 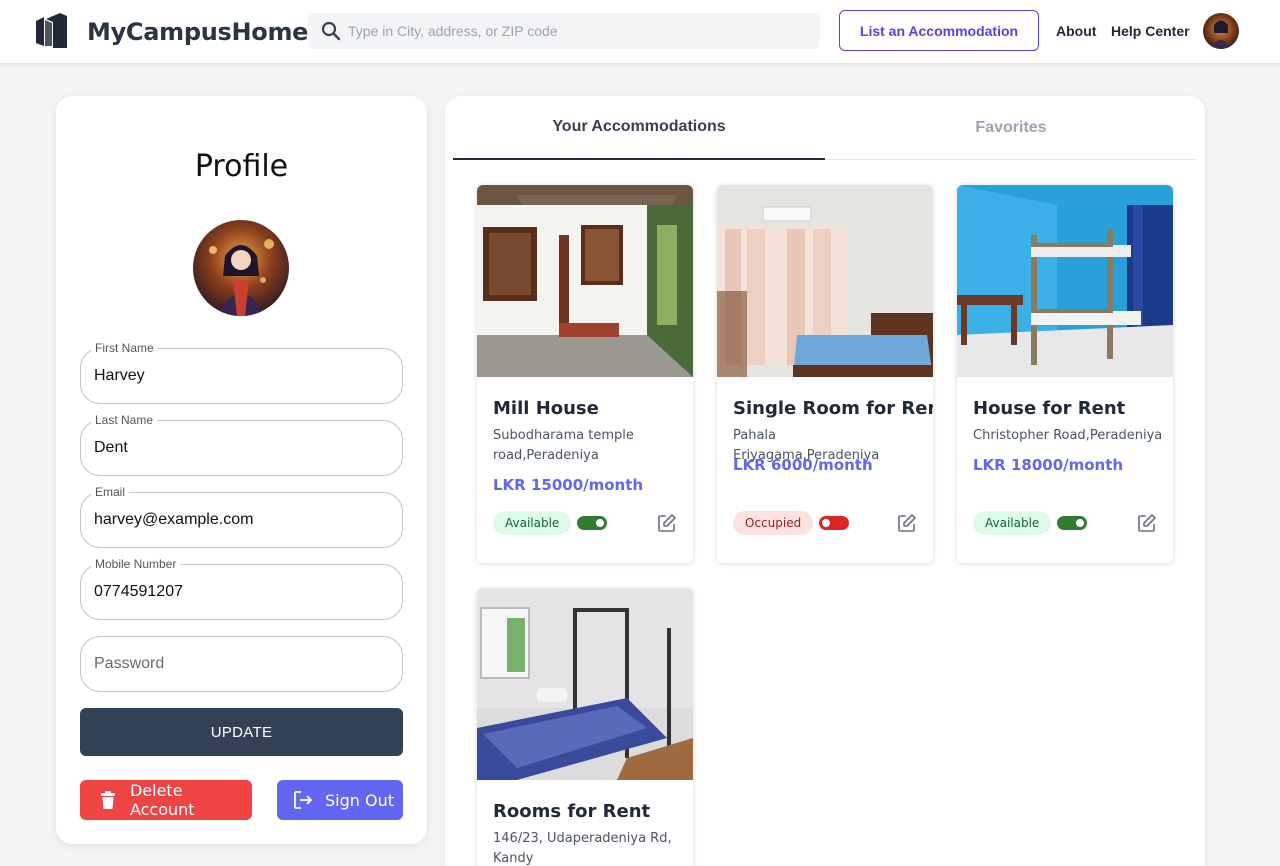 What do you see at coordinates (1011, 128) in the screenshot?
I see `tab-favorites: Favorites` at bounding box center [1011, 128].